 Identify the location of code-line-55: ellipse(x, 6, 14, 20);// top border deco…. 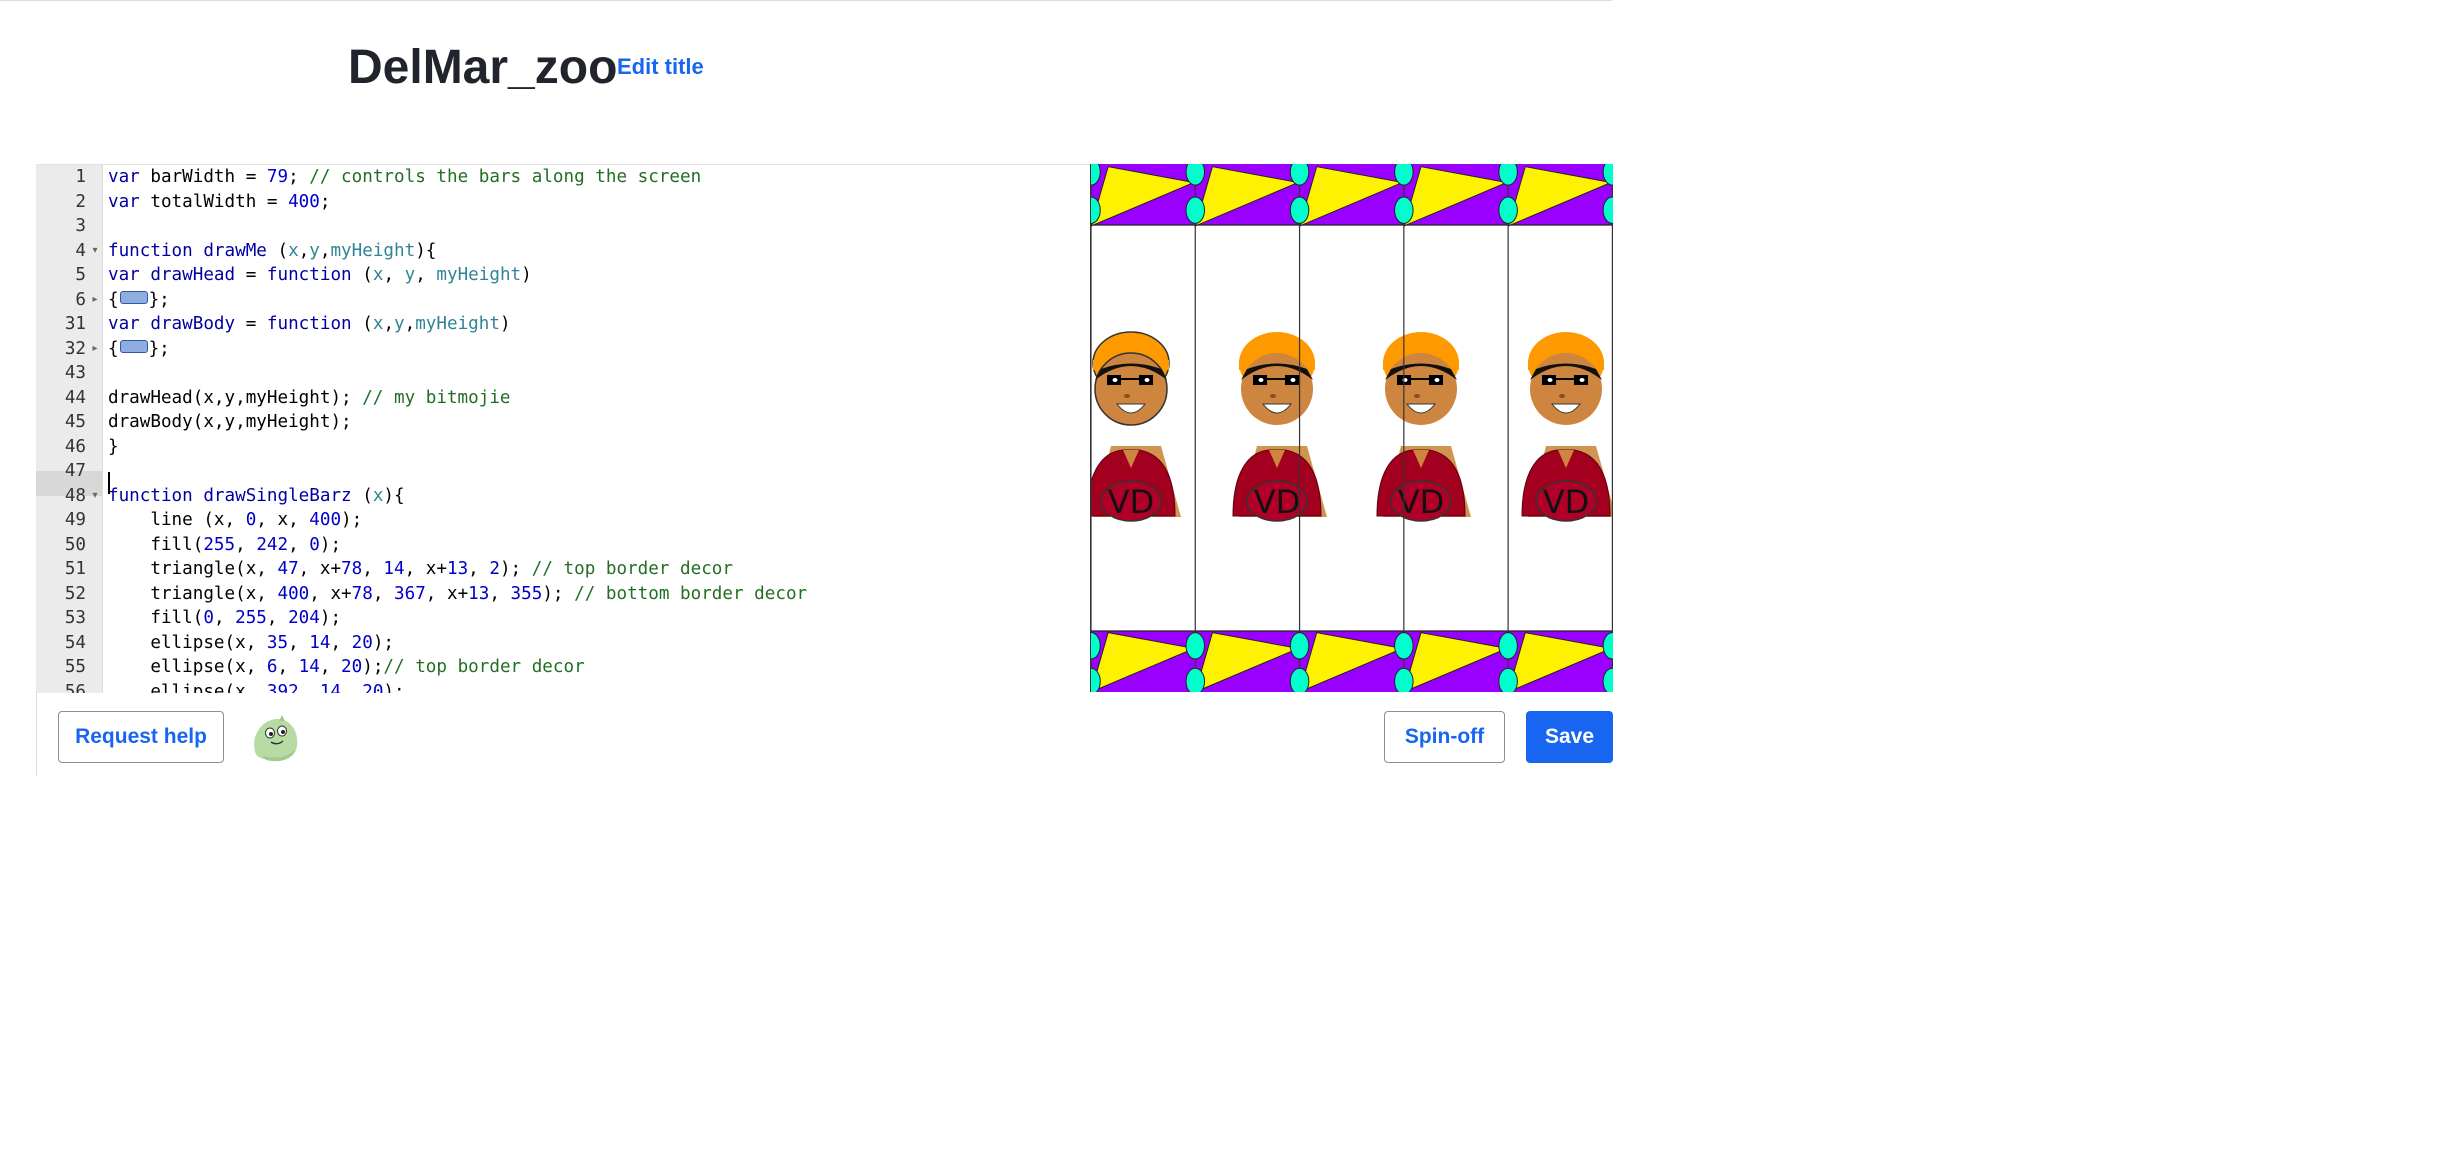
(346, 667).